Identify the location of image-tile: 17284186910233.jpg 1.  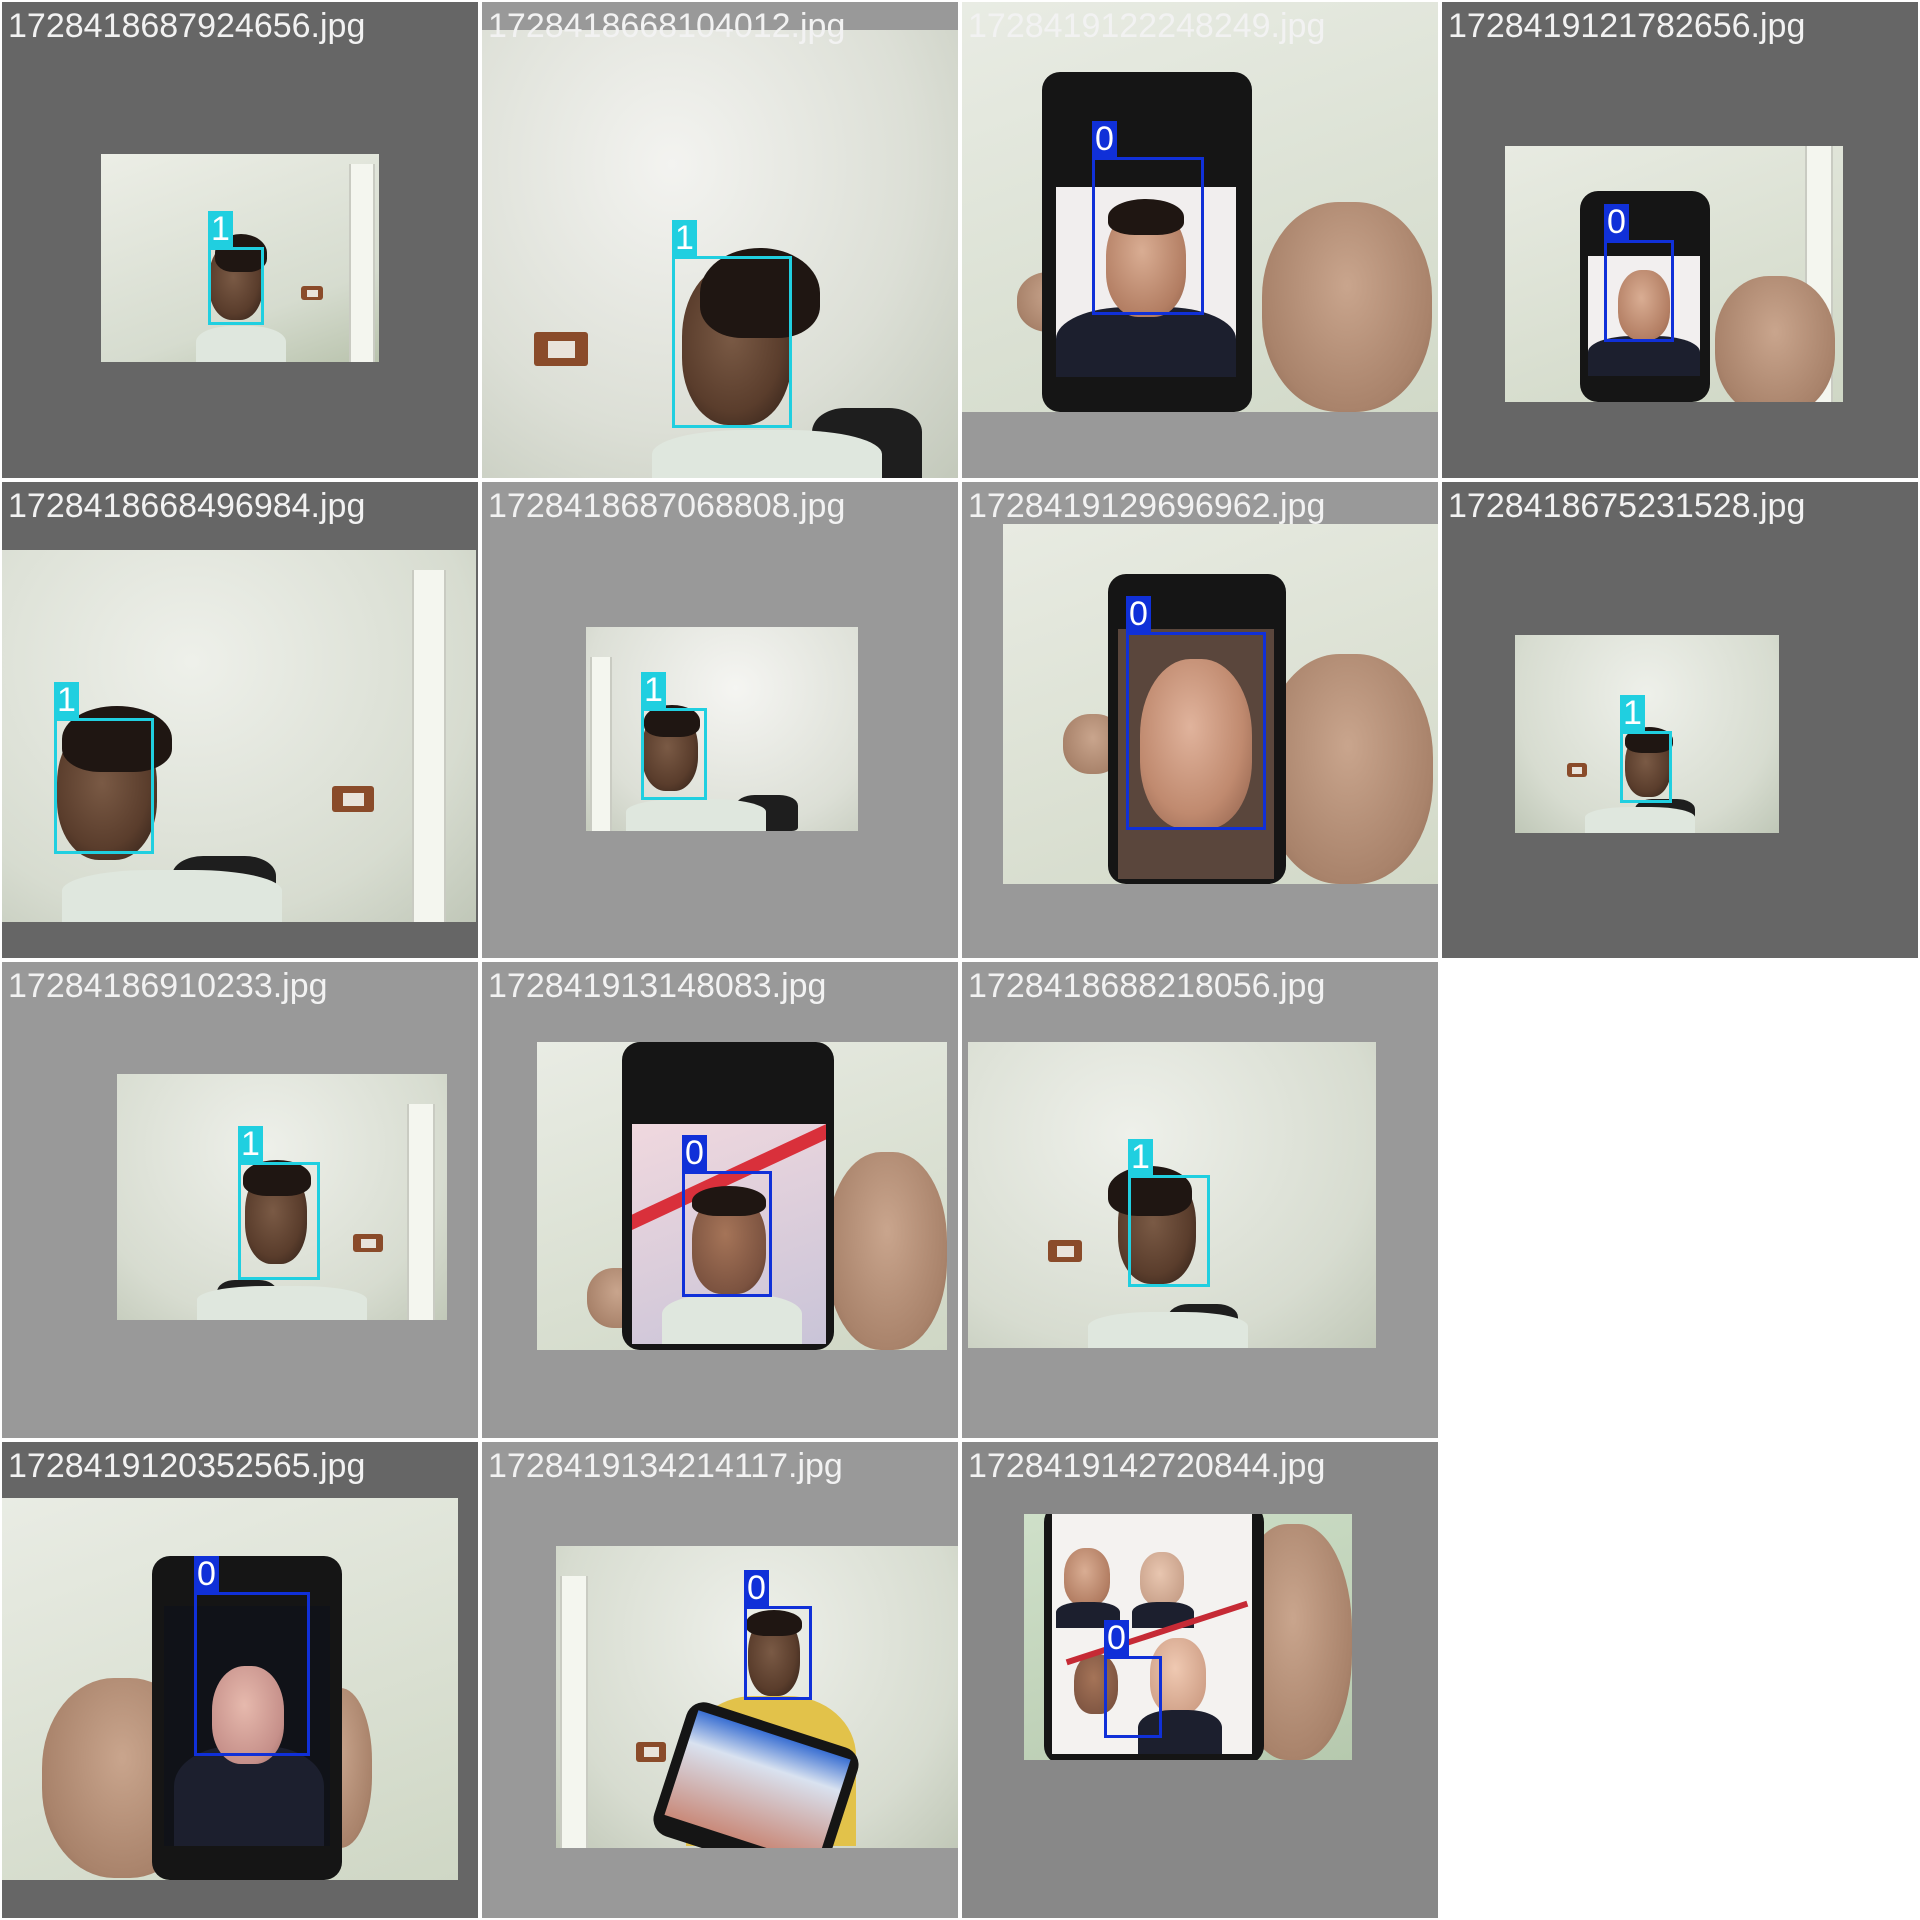
(240, 1200).